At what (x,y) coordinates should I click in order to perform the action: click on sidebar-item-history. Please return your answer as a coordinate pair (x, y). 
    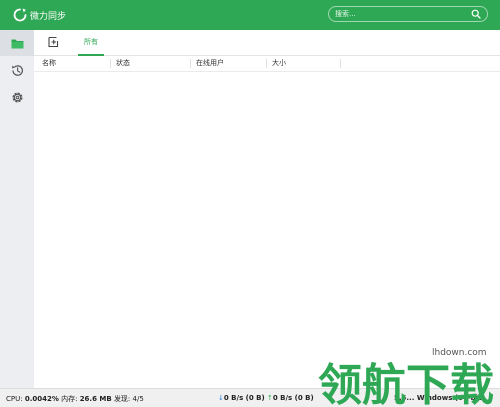
    Looking at the image, I should click on (17, 70).